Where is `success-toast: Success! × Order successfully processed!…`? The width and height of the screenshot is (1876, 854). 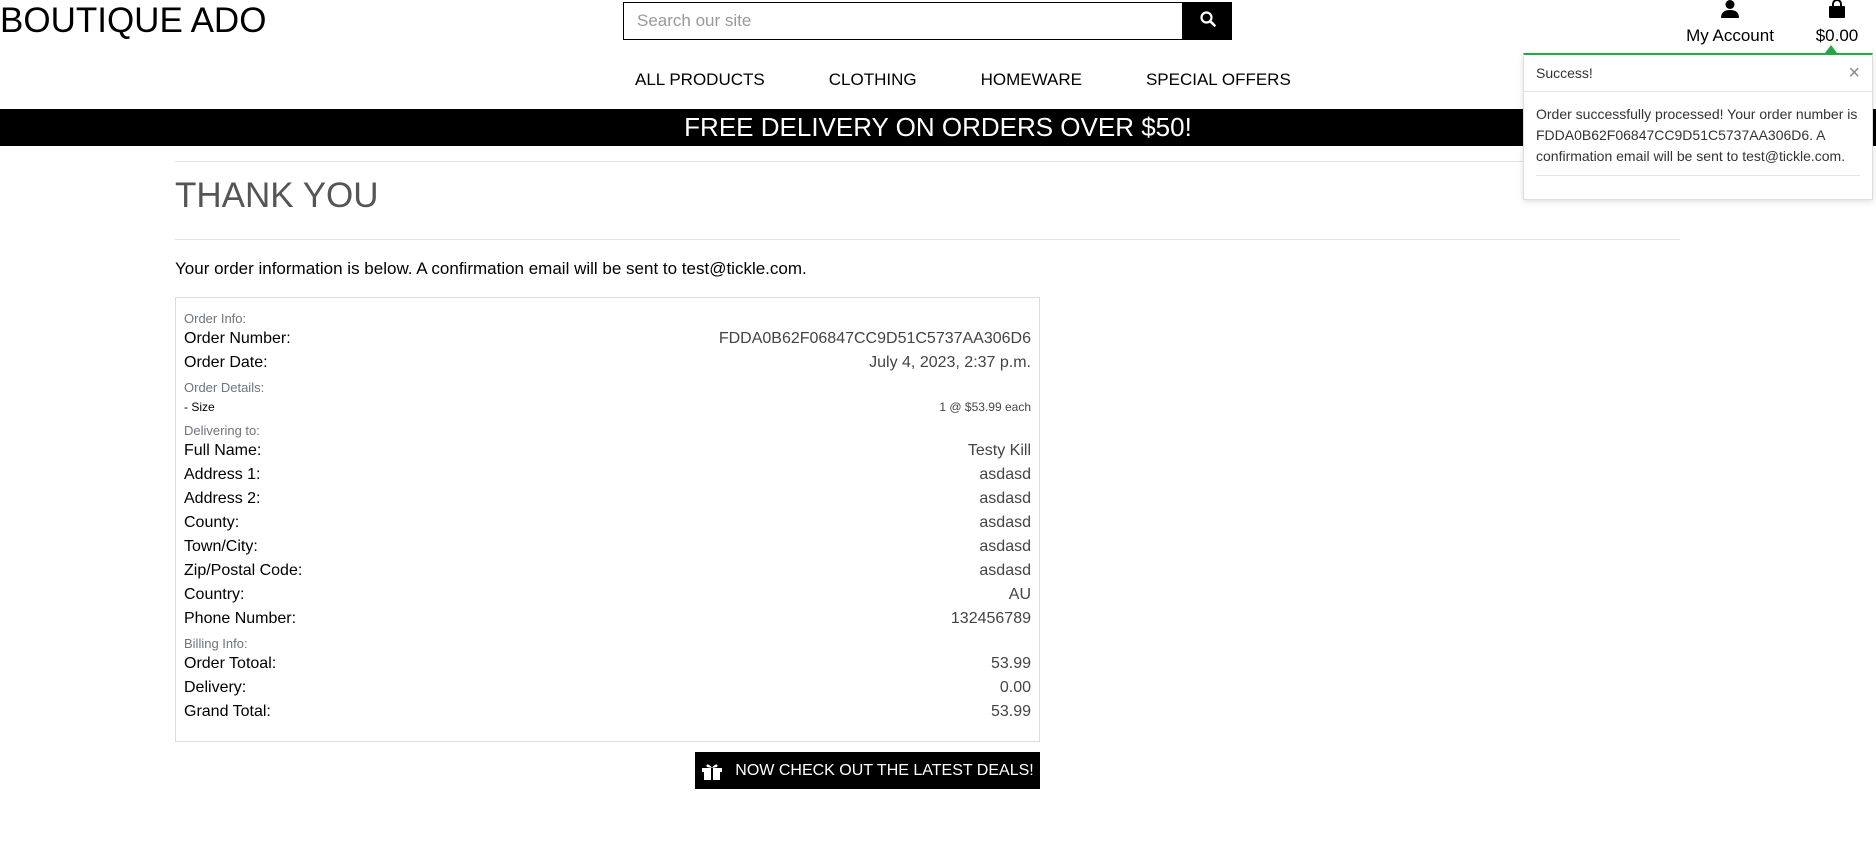 success-toast: Success! × Order successfully processed!… is located at coordinates (1698, 126).